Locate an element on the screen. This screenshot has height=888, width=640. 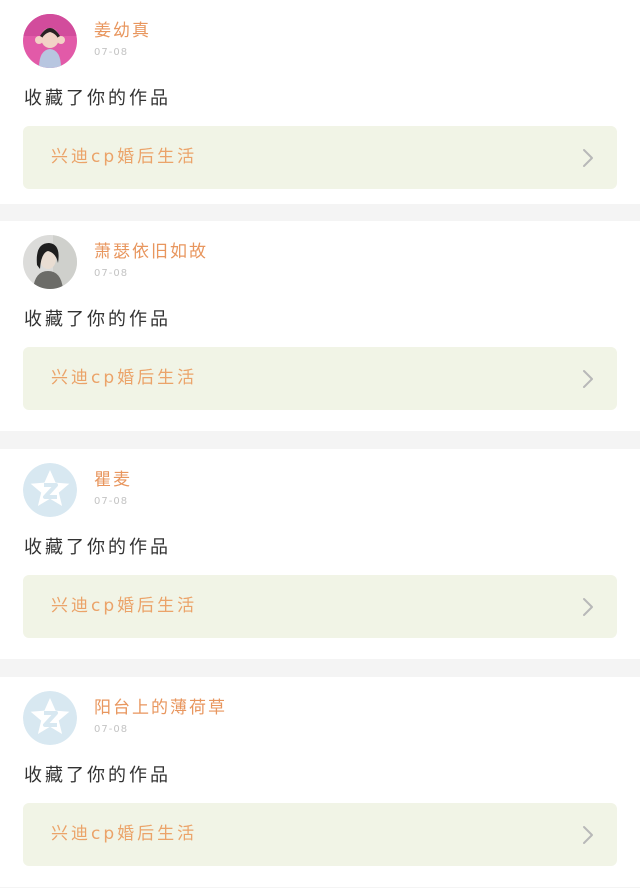
photo-avatar-grey-icon is located at coordinates (50, 262).